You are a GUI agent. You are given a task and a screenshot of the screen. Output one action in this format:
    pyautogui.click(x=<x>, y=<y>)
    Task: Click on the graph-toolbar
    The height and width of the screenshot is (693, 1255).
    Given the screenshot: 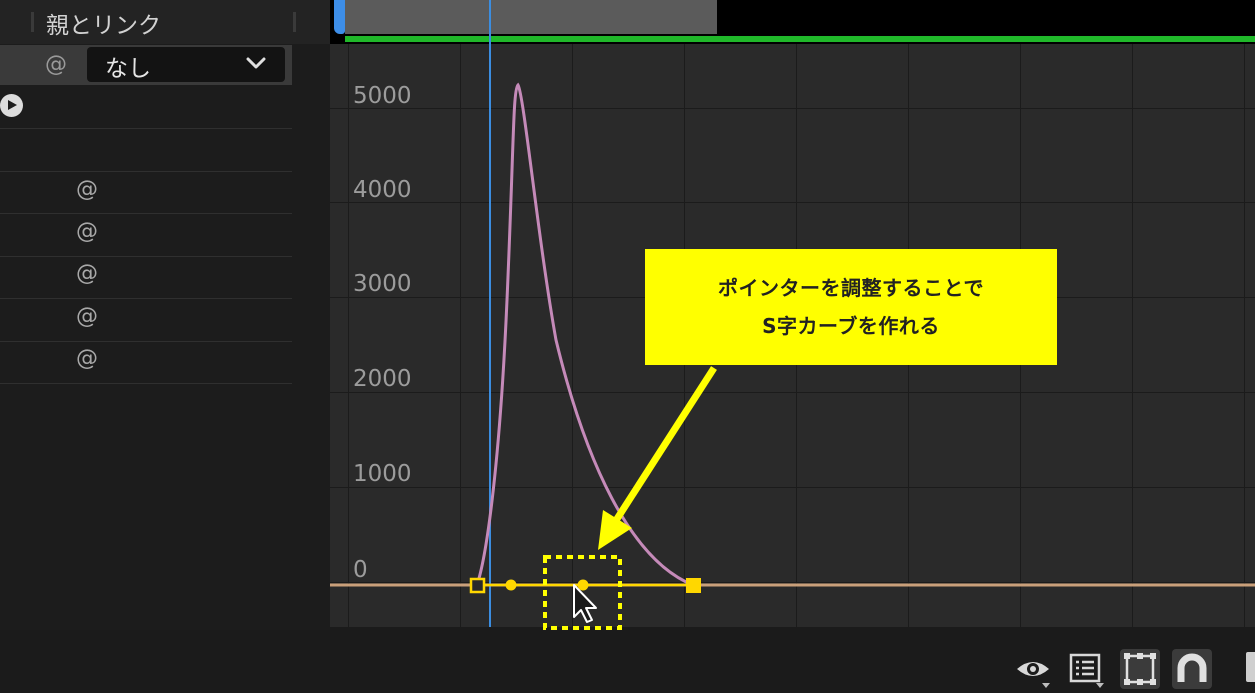 What is the action you would take?
    pyautogui.click(x=627, y=661)
    